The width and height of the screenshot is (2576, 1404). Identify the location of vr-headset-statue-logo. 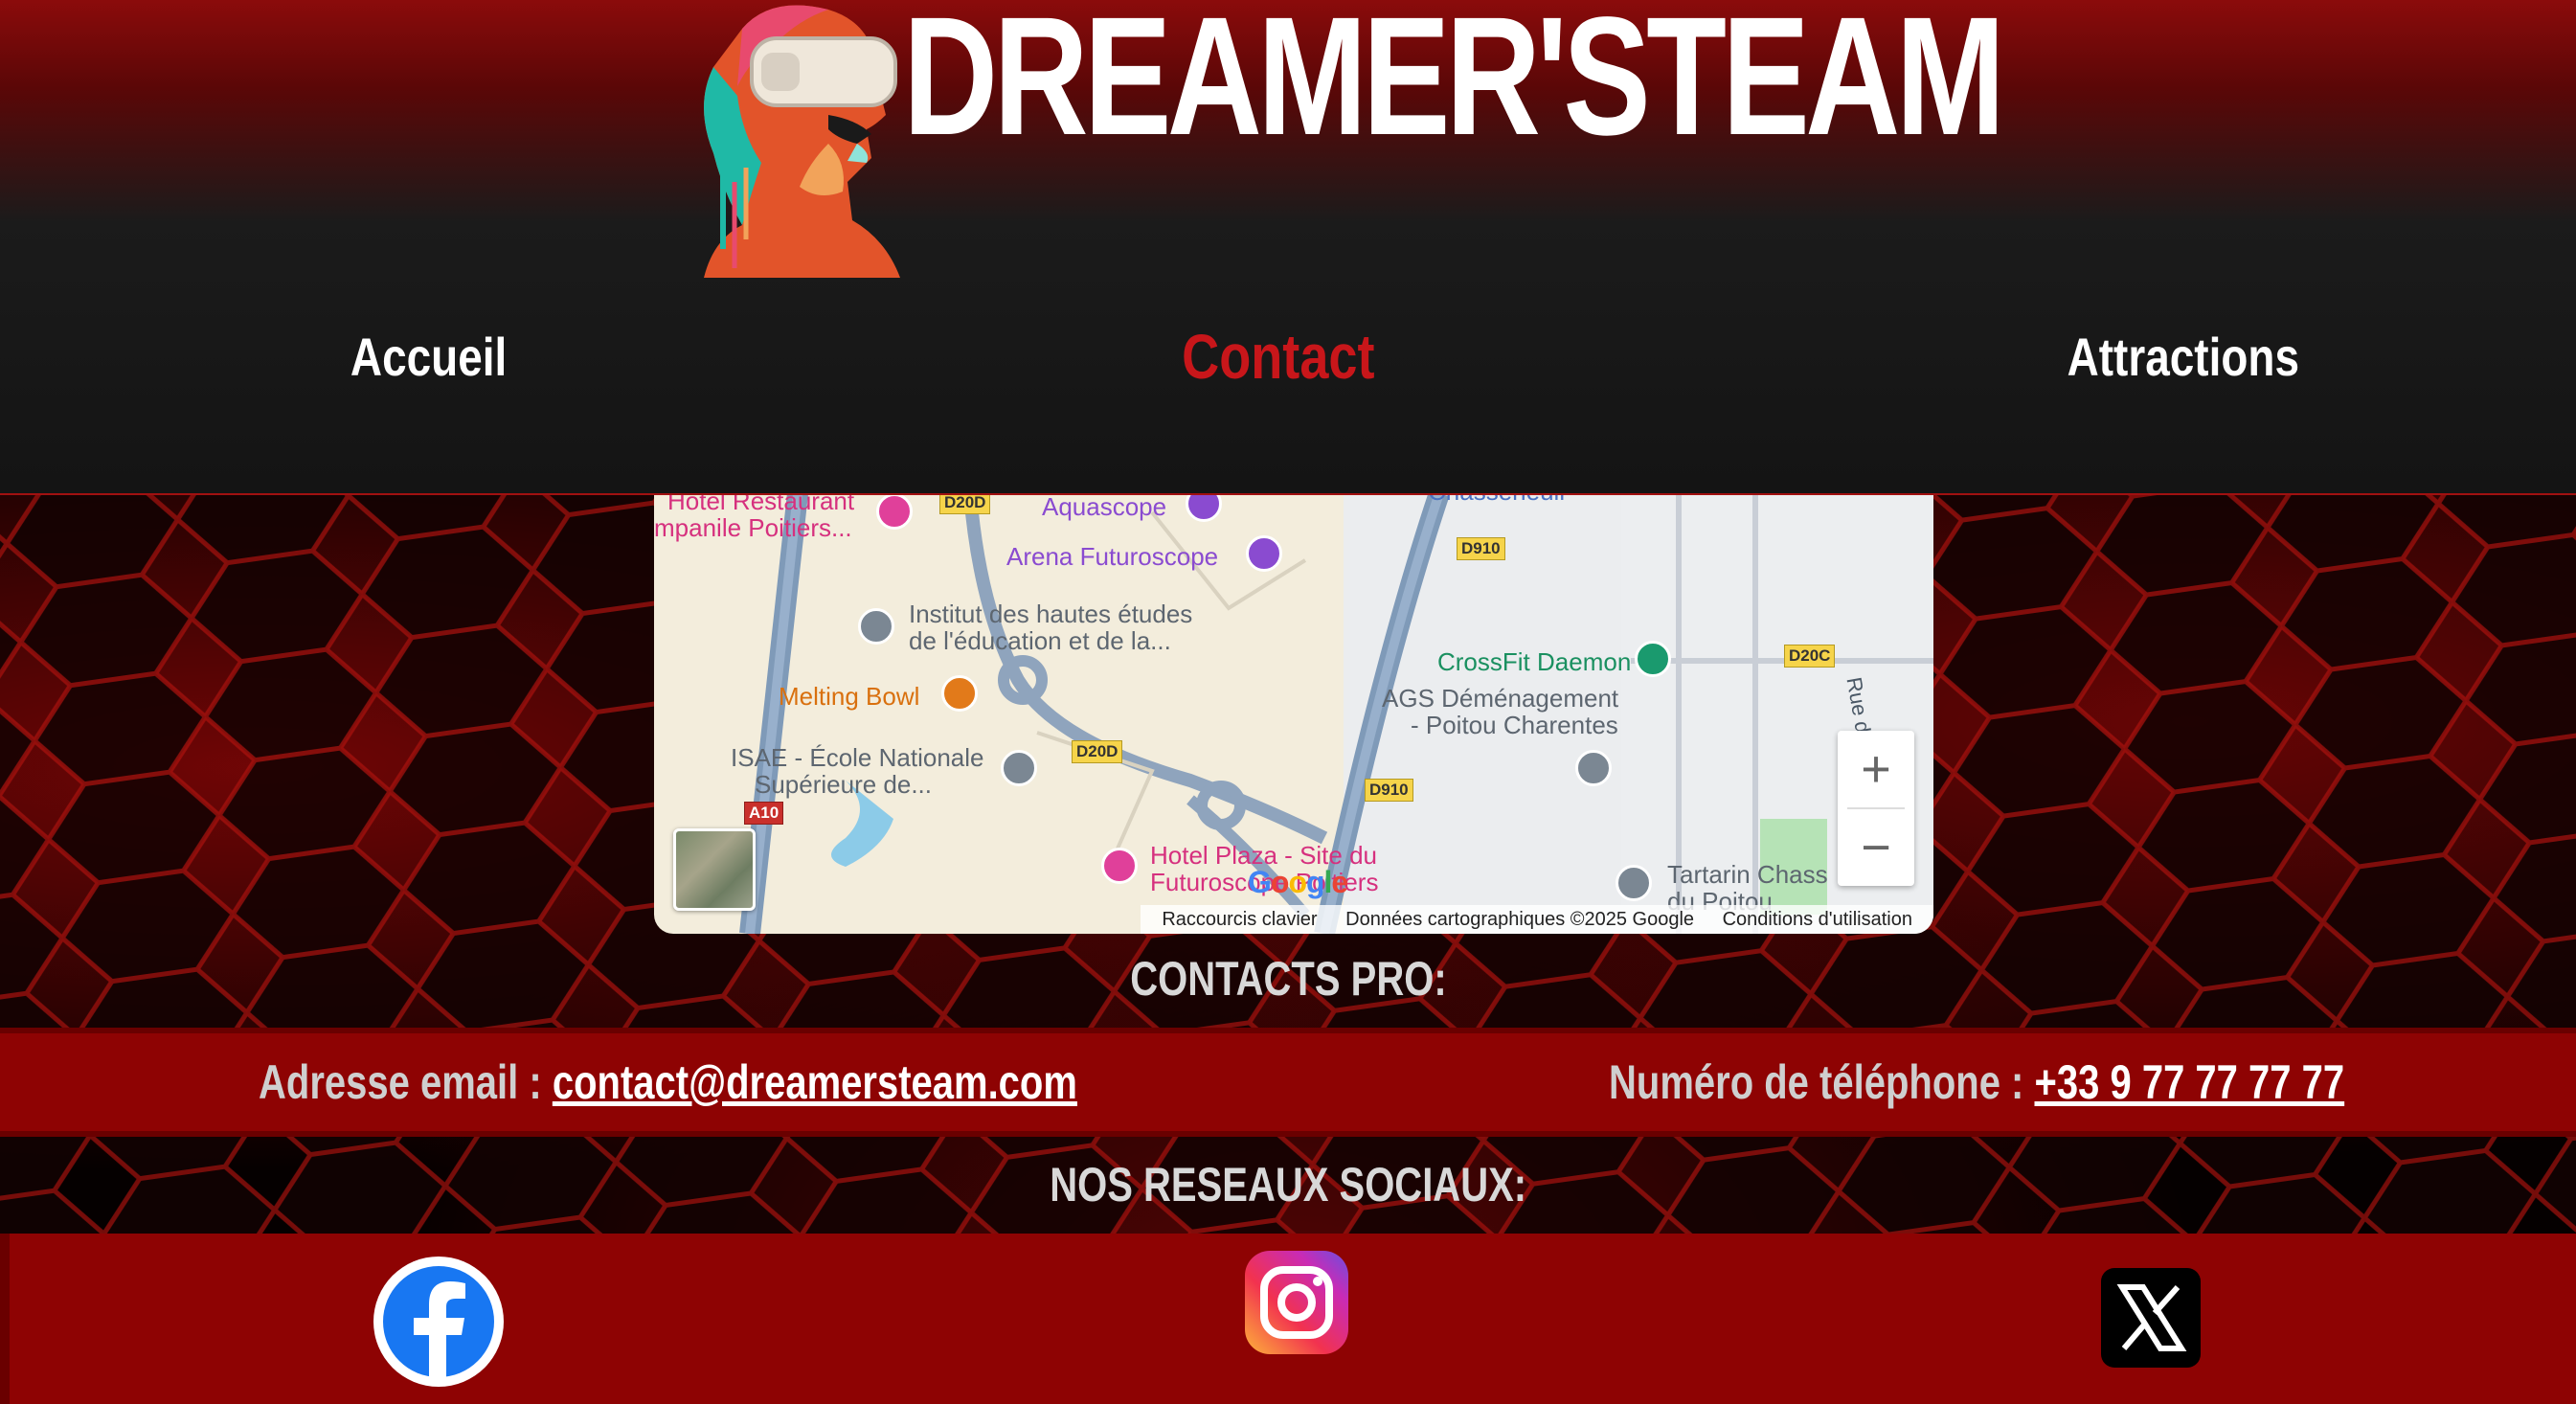
(802, 141).